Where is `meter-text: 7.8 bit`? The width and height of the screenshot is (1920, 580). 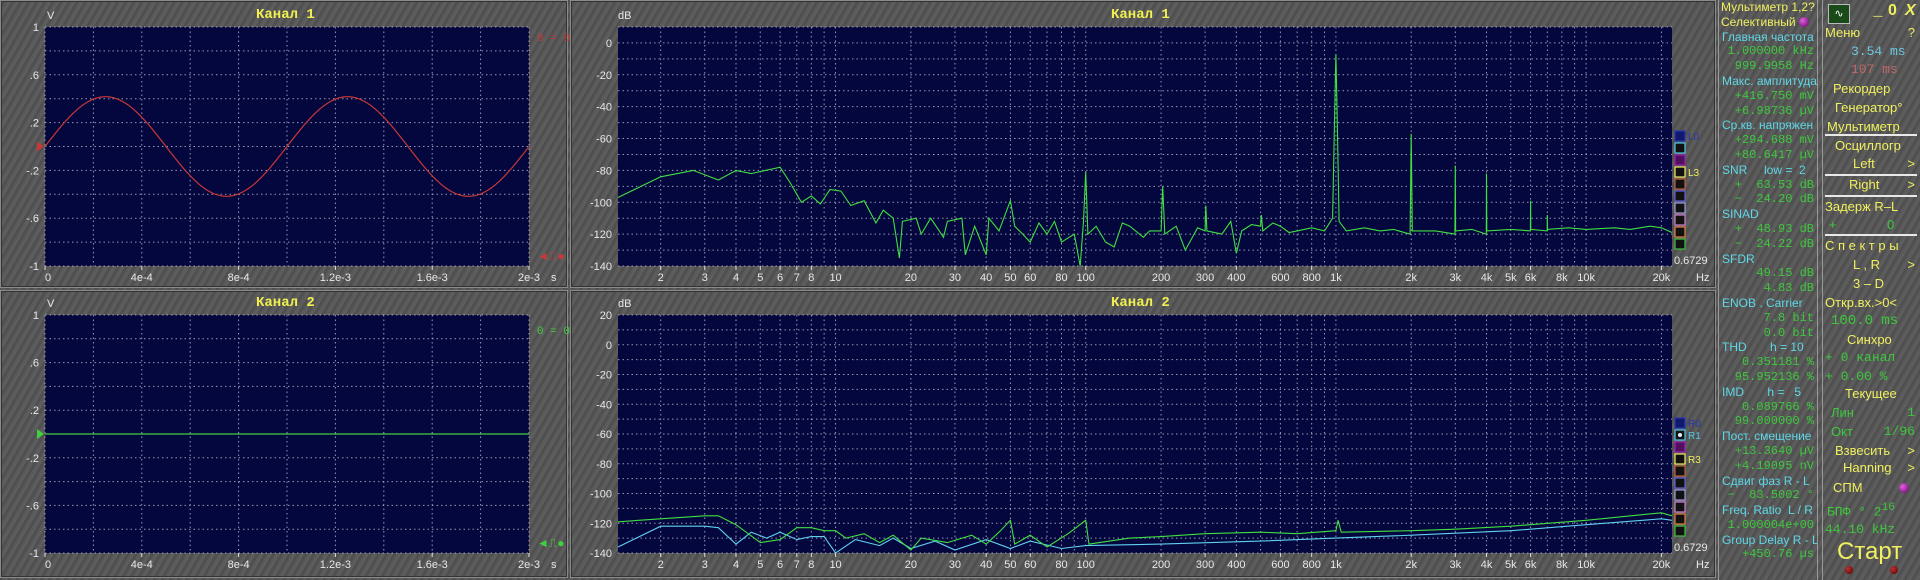
meter-text: 7.8 bit is located at coordinates (1788, 317).